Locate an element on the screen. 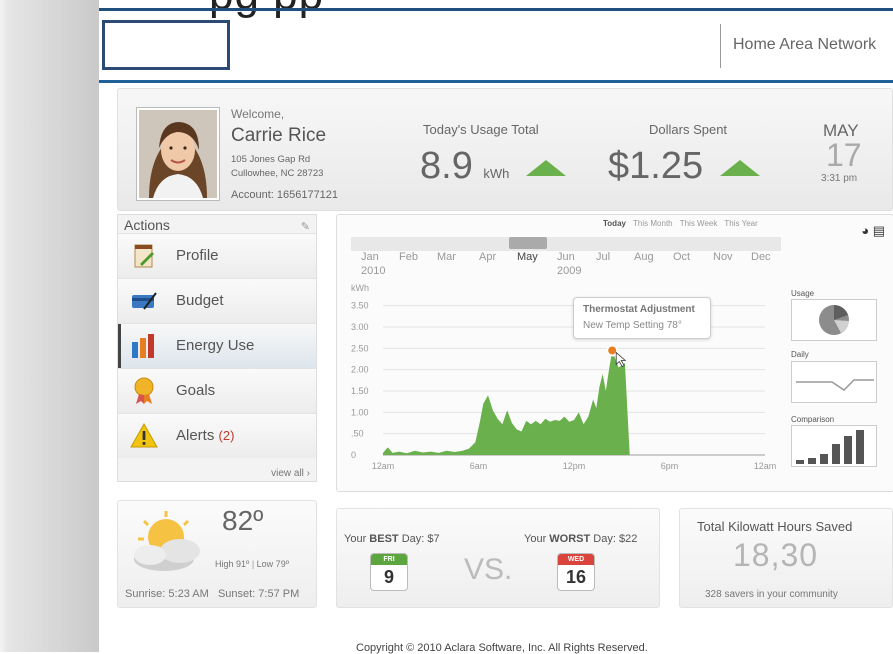  y-tick-label: 0 is located at coordinates (353, 455).